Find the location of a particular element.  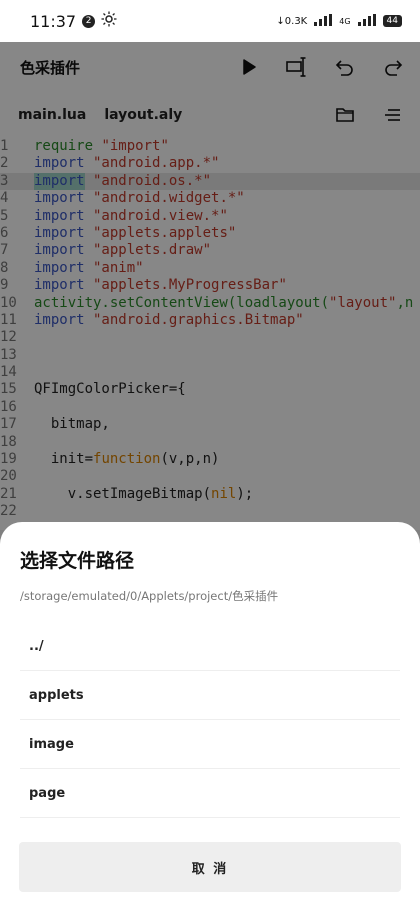

status-right: ↓0.3K 4G 44 is located at coordinates (339, 21).